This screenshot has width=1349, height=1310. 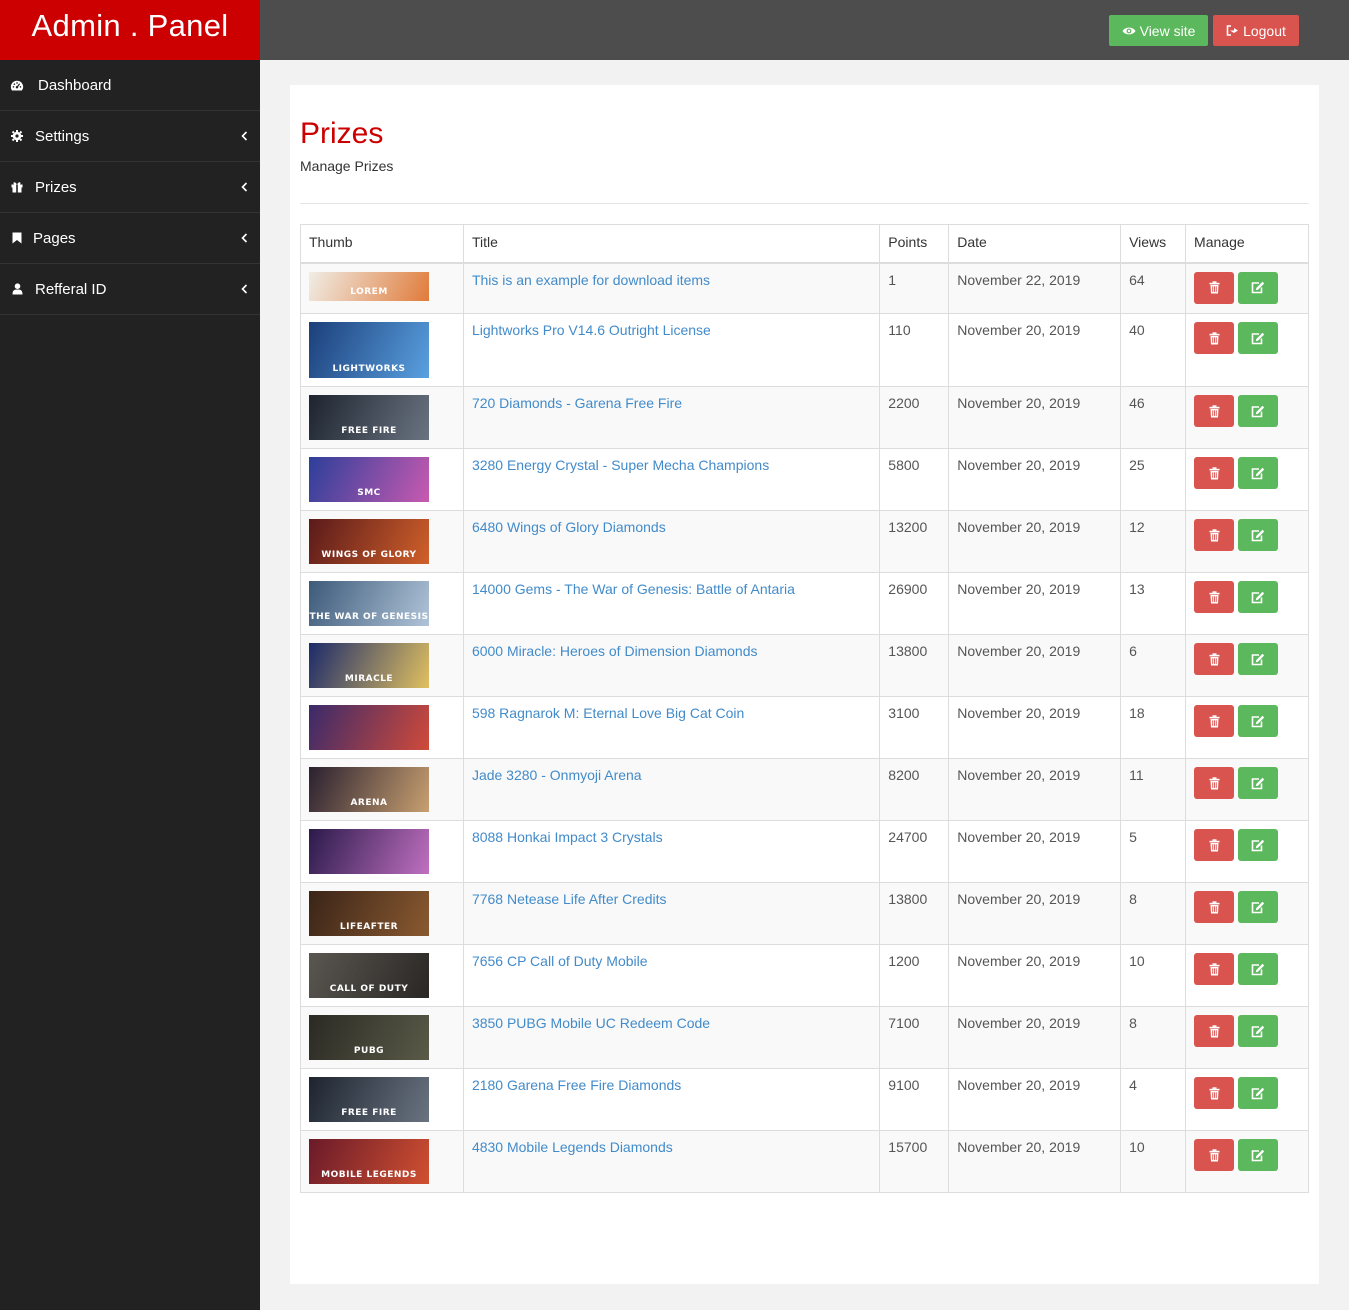 I want to click on prize-title-link: 4830 Mobile Legends Diamonds, so click(x=572, y=1147).